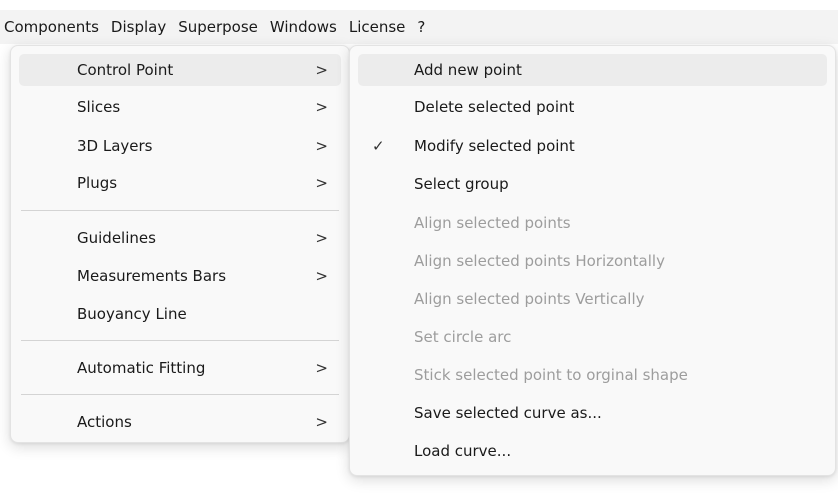 Image resolution: width=838 pixels, height=495 pixels. I want to click on menubar-help: ?, so click(421, 27).